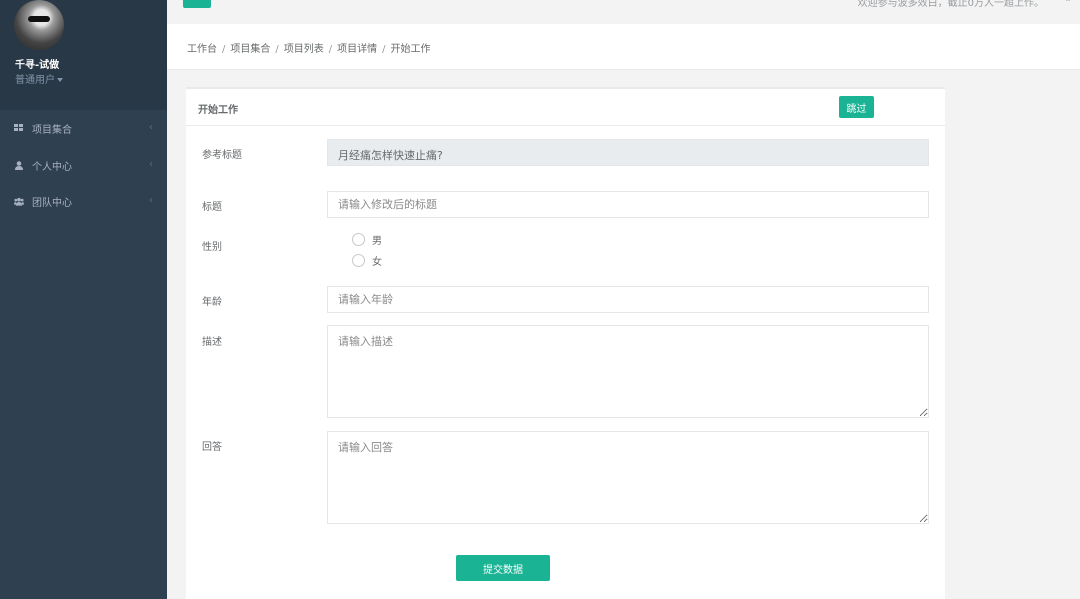 This screenshot has width=1080, height=599. What do you see at coordinates (358, 260) in the screenshot?
I see `radio-female` at bounding box center [358, 260].